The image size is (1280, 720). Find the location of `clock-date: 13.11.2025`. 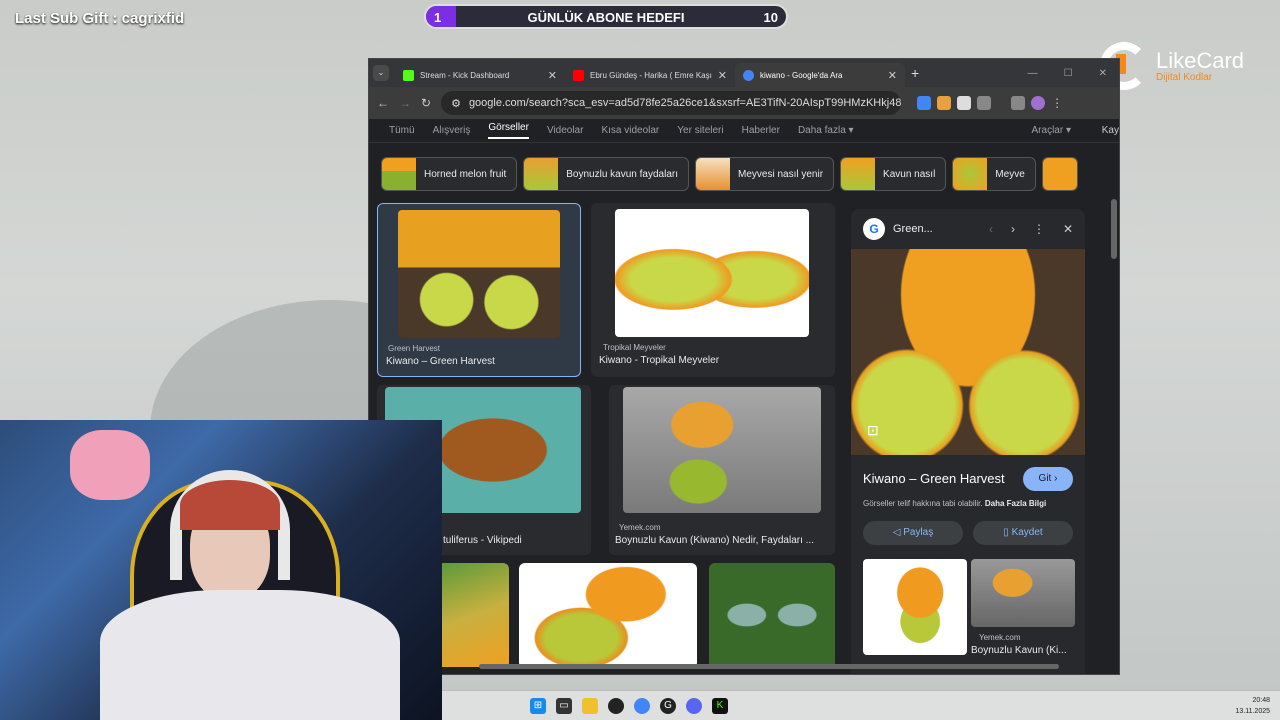

clock-date: 13.11.2025 is located at coordinates (1252, 711).